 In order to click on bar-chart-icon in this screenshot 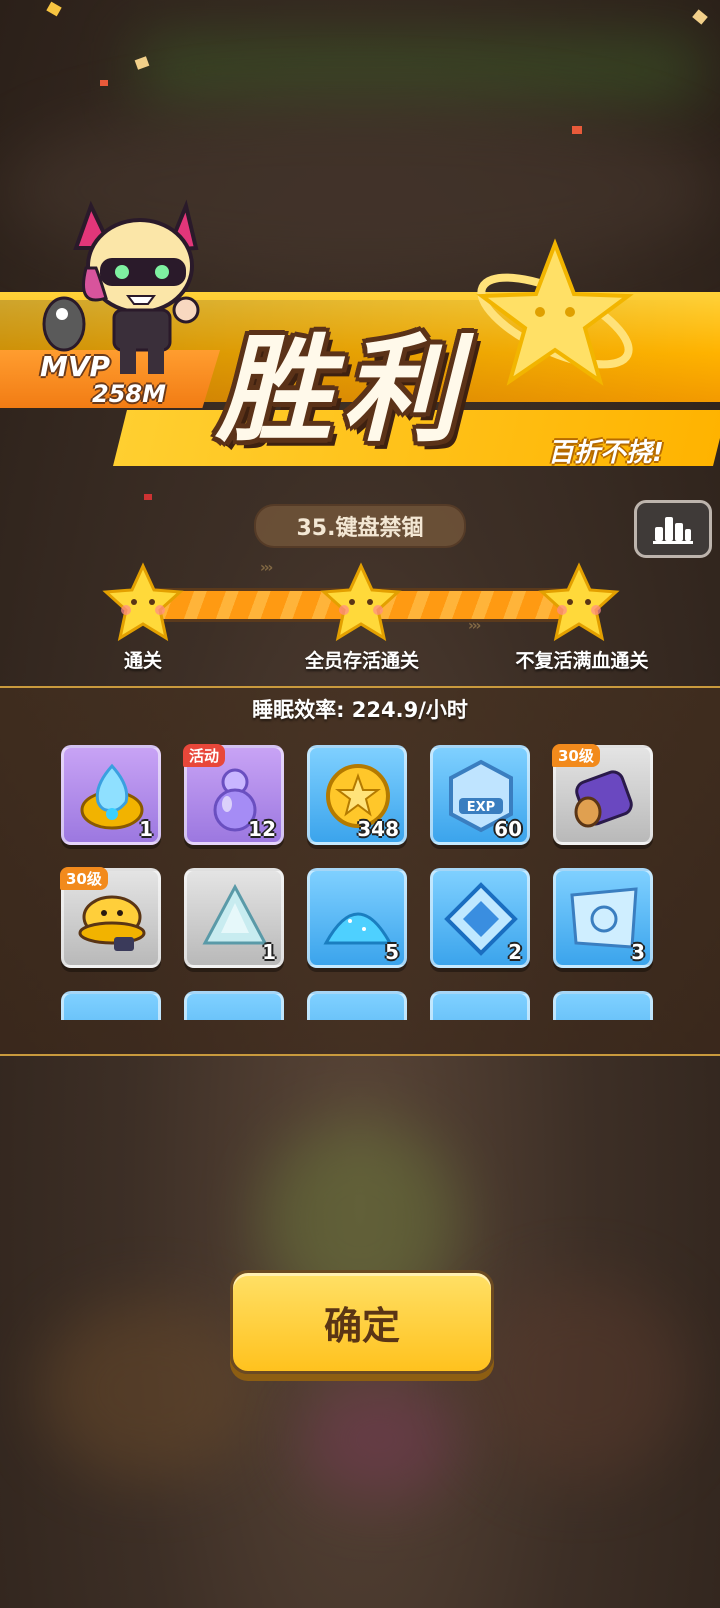, I will do `click(673, 530)`.